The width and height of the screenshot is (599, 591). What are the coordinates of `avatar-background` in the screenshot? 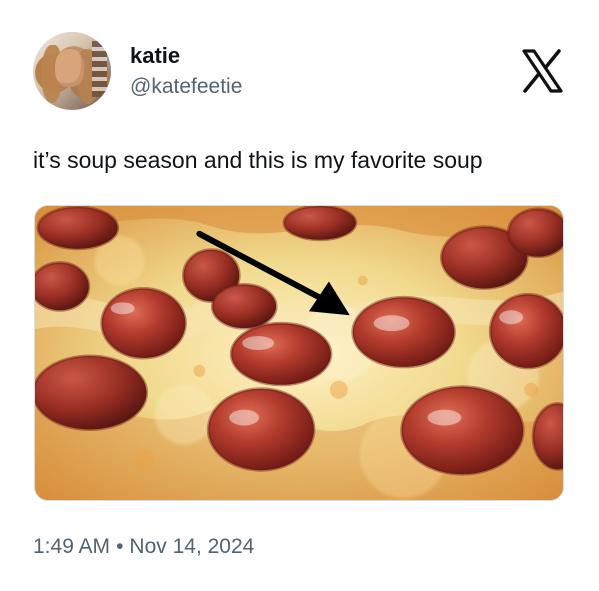 It's located at (99, 69).